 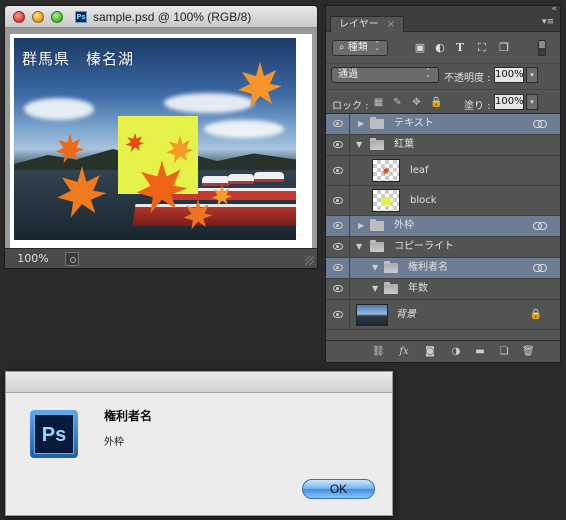 What do you see at coordinates (385, 75) in the screenshot?
I see `blend-mode-select: 通過` at bounding box center [385, 75].